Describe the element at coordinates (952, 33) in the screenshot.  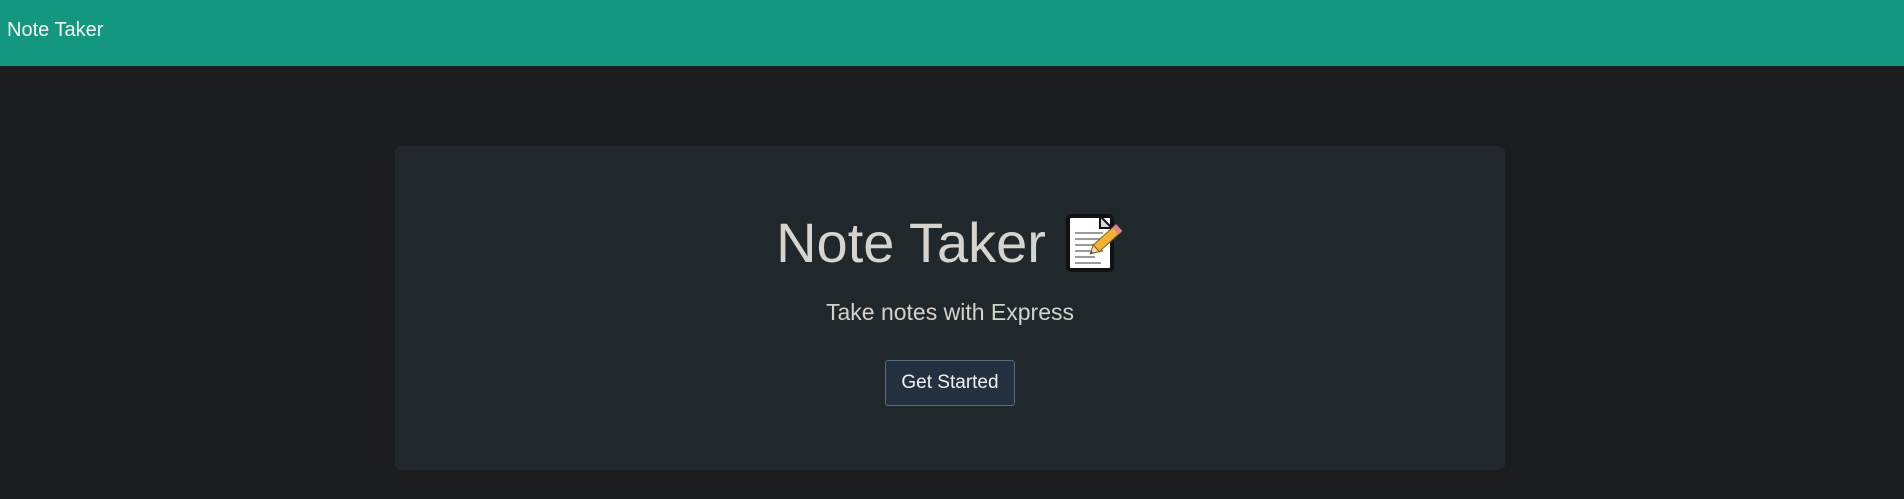
I see `navbar: Note Taker` at that location.